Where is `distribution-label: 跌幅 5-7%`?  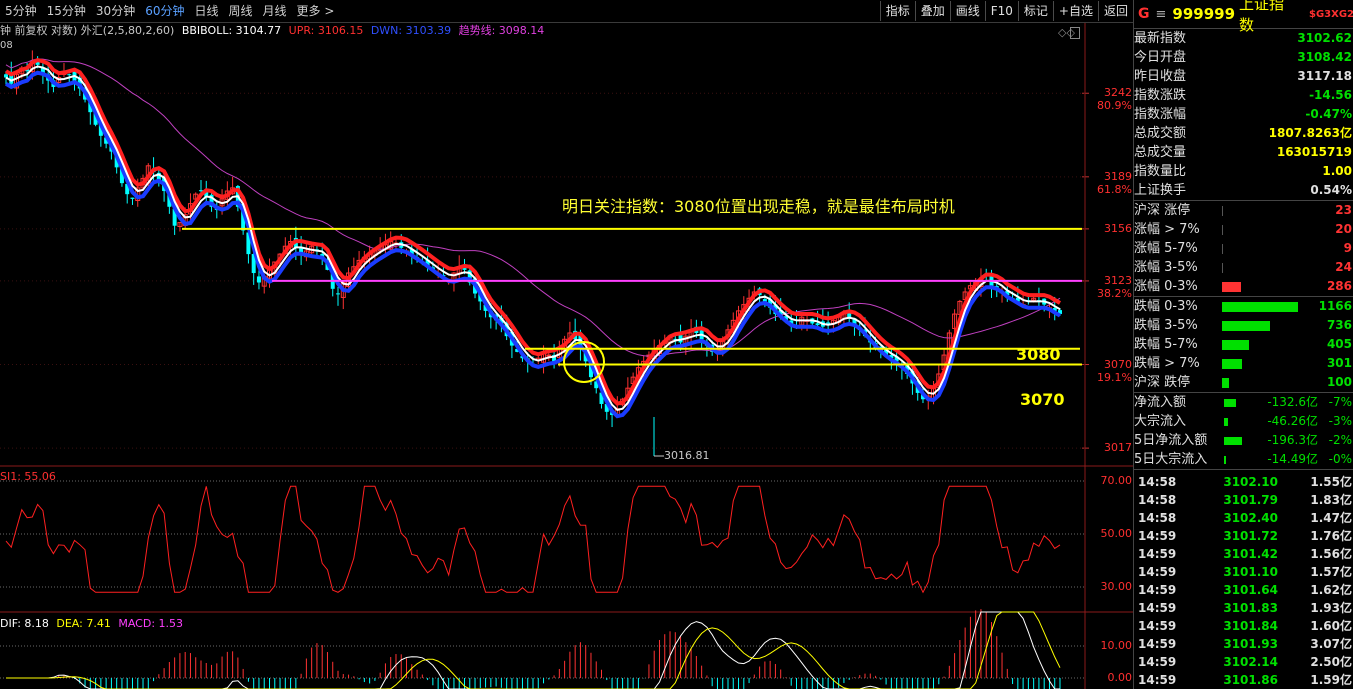 distribution-label: 跌幅 5-7% is located at coordinates (1166, 344).